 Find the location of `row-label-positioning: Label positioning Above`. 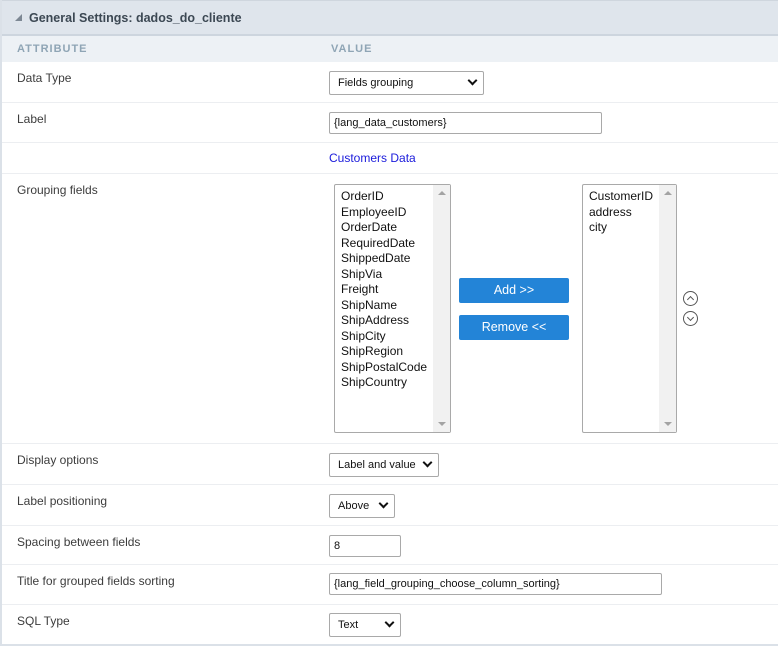

row-label-positioning: Label positioning Above is located at coordinates (390, 505).